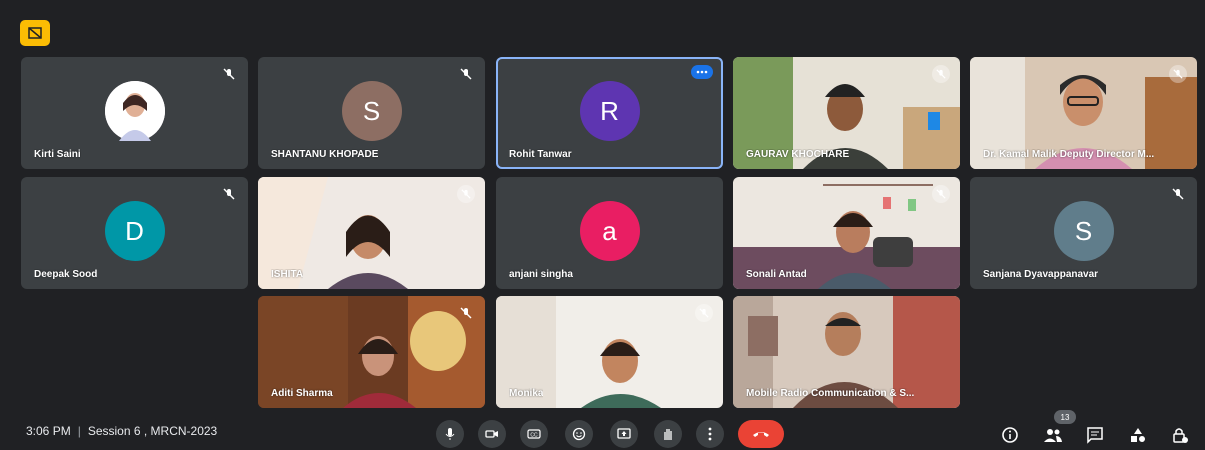 The height and width of the screenshot is (450, 1205). What do you see at coordinates (609, 352) in the screenshot?
I see `participant-tile: Monika` at bounding box center [609, 352].